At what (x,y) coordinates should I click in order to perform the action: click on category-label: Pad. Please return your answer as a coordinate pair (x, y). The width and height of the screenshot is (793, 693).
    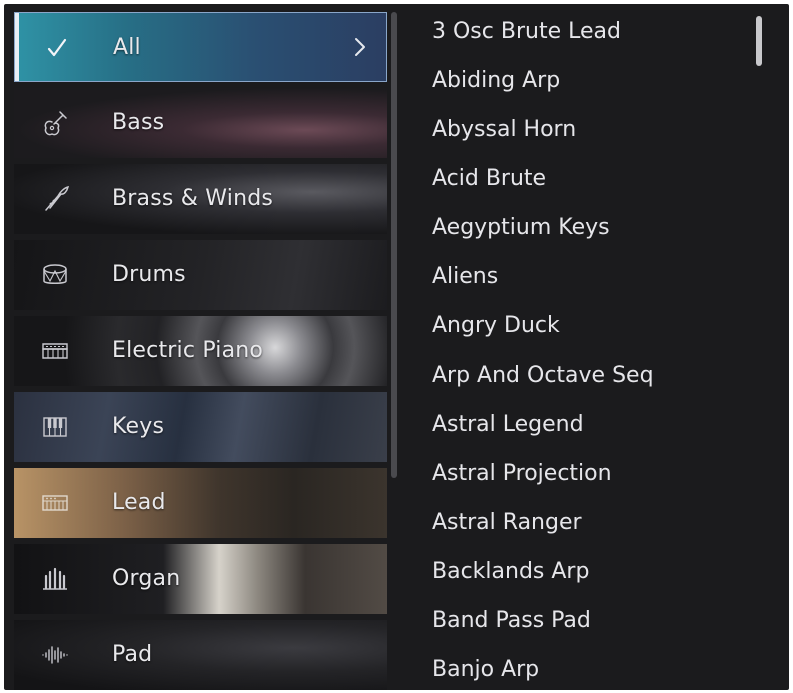
    Looking at the image, I should click on (132, 654).